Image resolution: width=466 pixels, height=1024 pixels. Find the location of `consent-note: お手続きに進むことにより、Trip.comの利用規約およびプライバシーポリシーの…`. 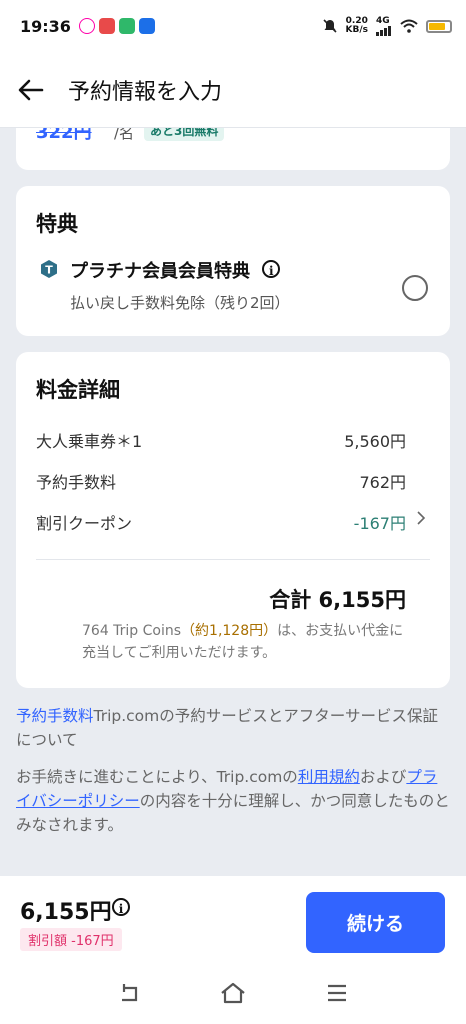

consent-note: お手続きに進むことにより、Trip.comの利用規約およびプライバシーポリシーの… is located at coordinates (233, 801).